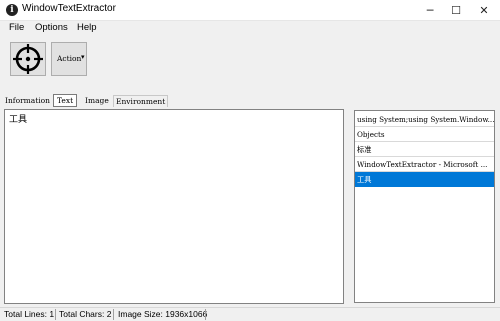  What do you see at coordinates (424, 149) in the screenshot?
I see `list-item: 标准` at bounding box center [424, 149].